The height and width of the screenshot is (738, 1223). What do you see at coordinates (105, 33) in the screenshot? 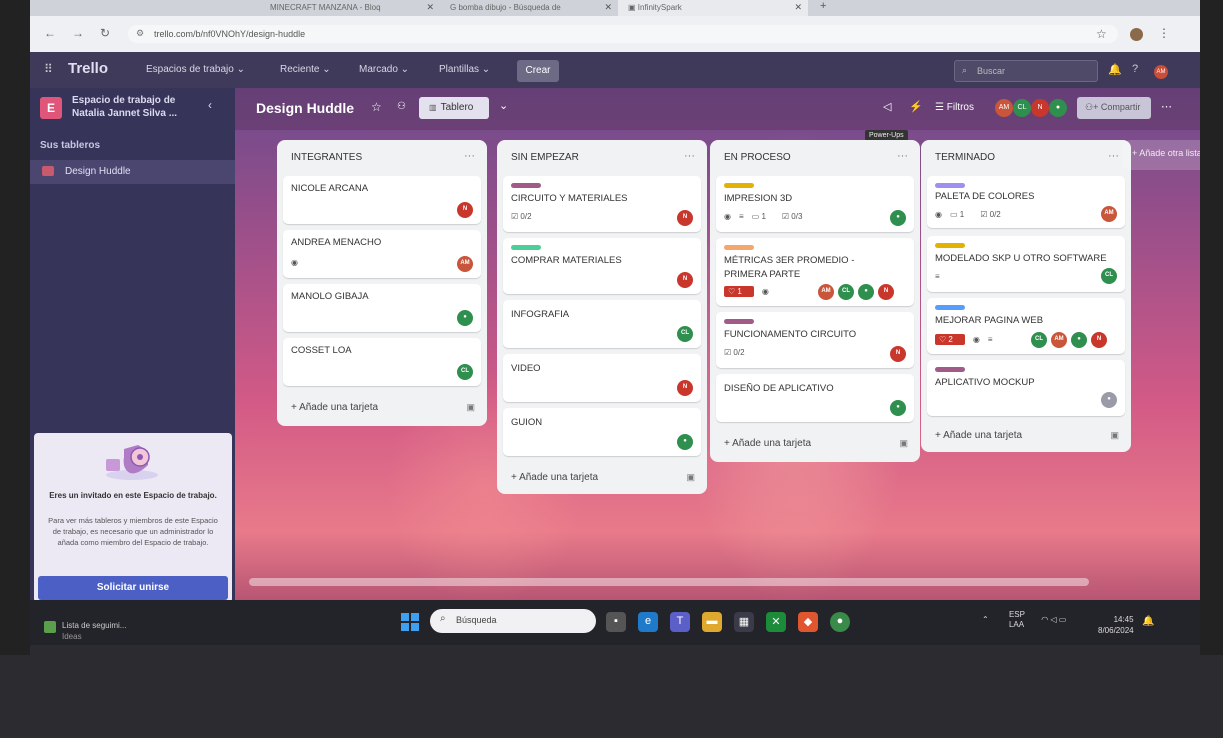
I see `reload-icon: ↻` at bounding box center [105, 33].